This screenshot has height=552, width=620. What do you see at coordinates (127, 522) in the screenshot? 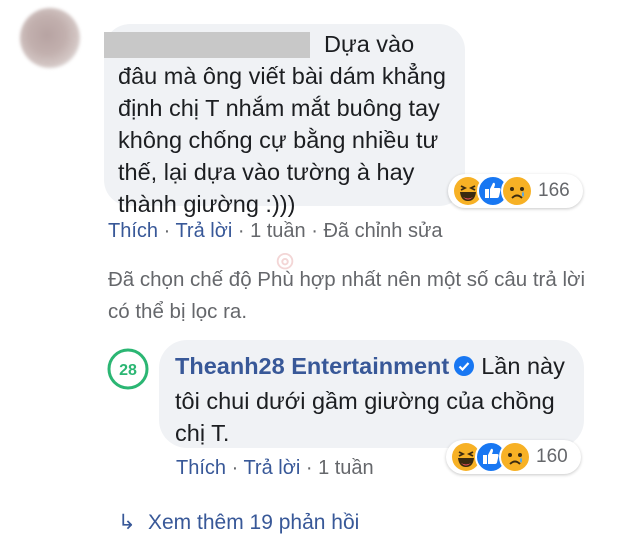
I see `reply-arrow-icon: ↳` at bounding box center [127, 522].